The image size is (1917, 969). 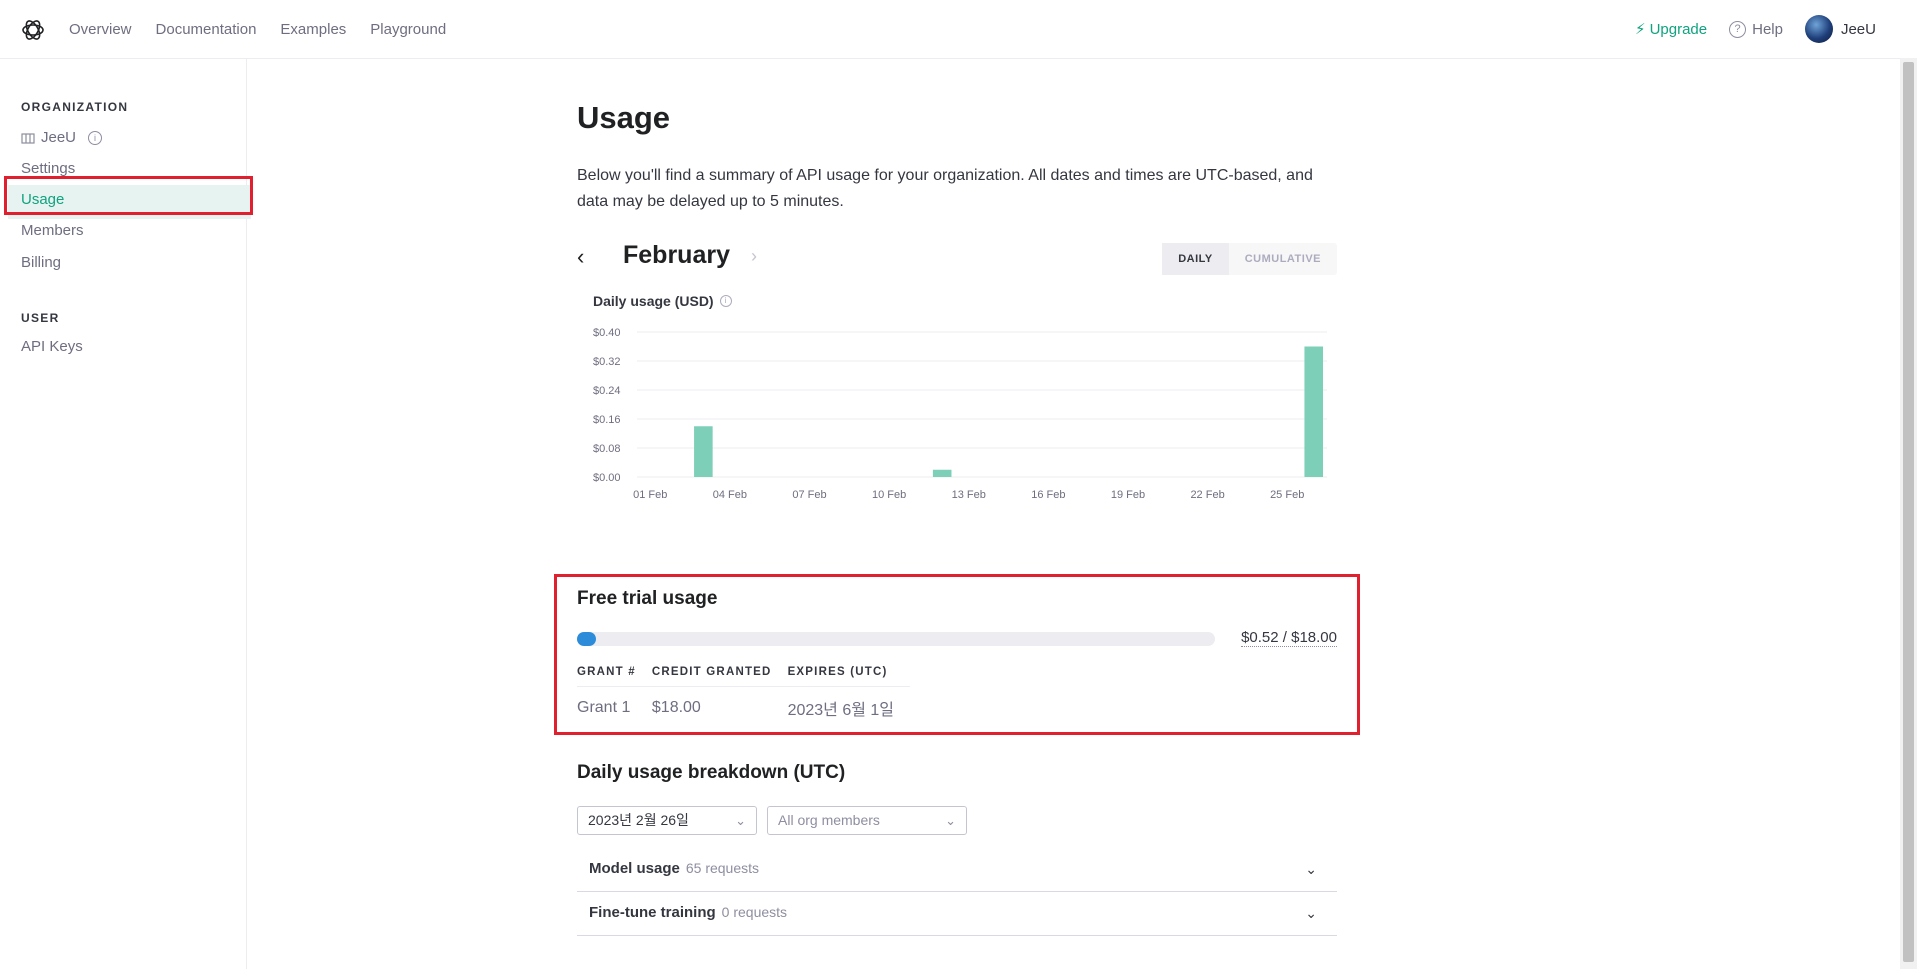 I want to click on request-count: 0 requests, so click(x=754, y=912).